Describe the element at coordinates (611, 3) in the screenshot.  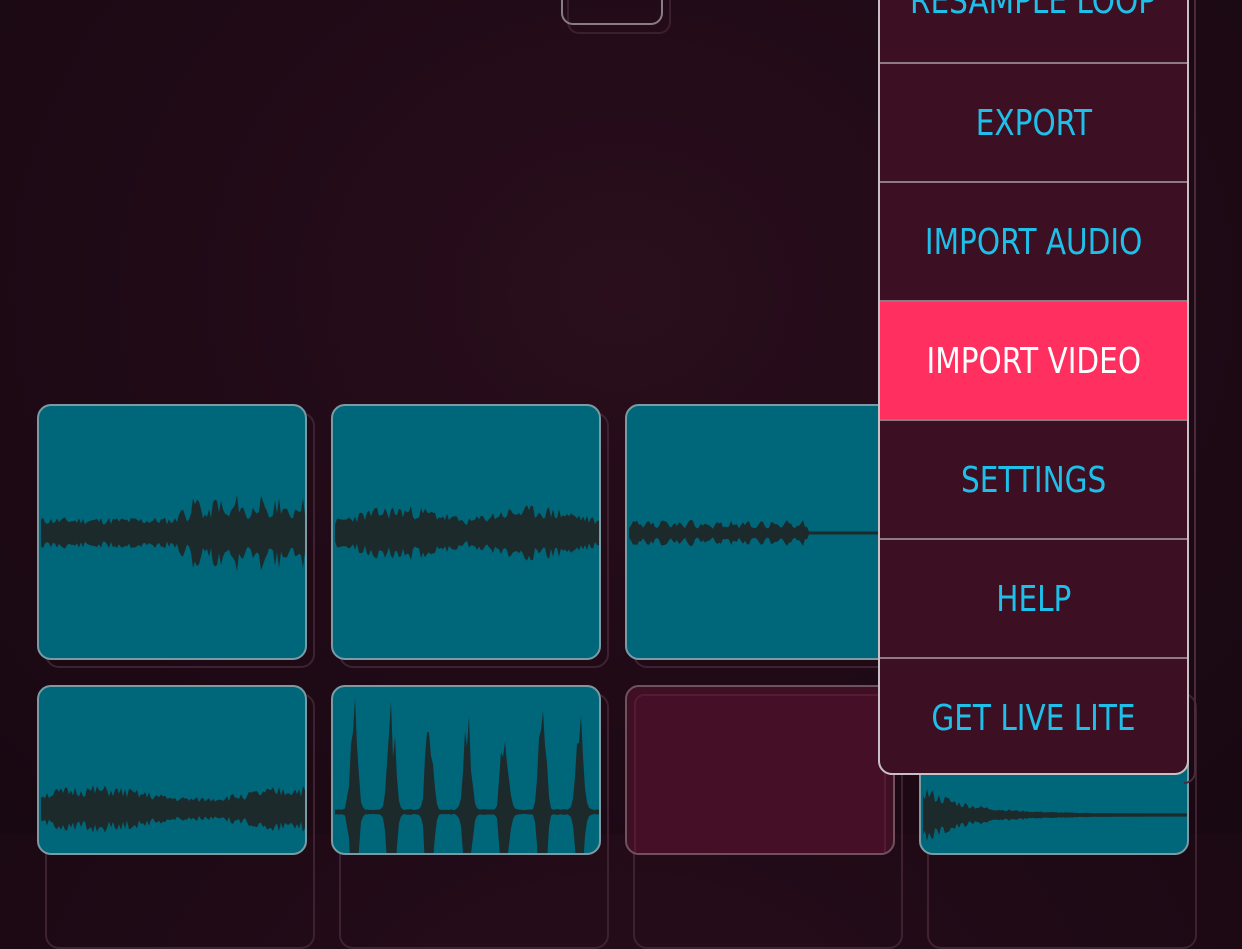
I see `fx-tab-label: FX` at that location.